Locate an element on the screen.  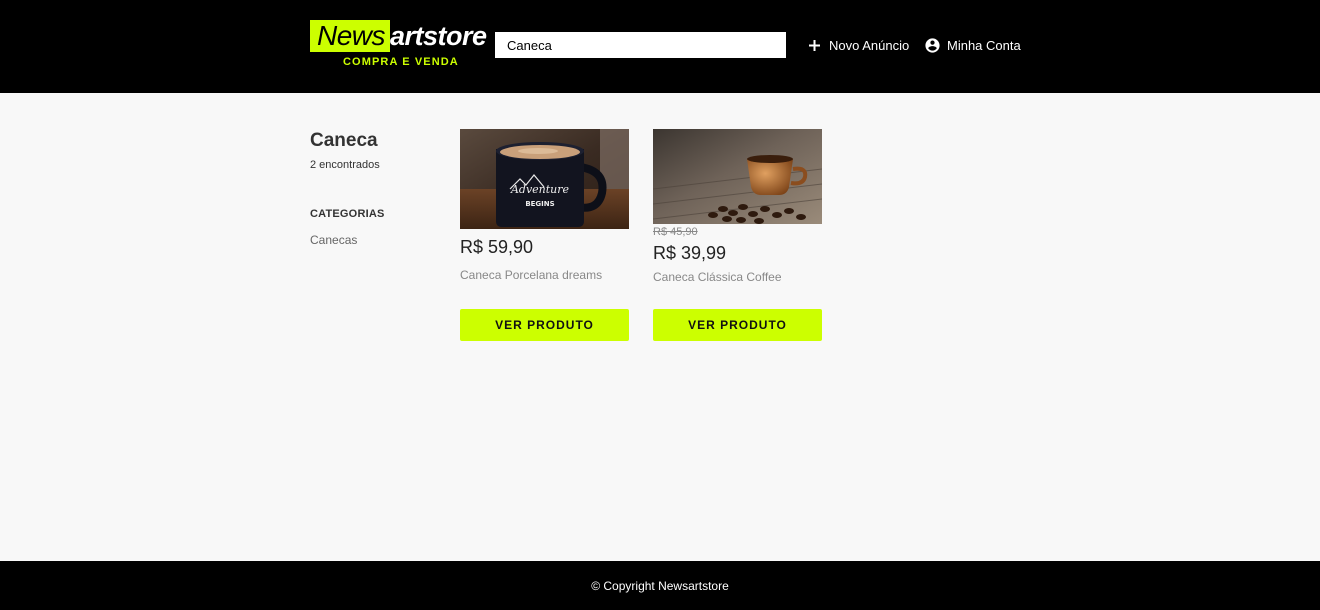
logo-tagline: COMPRA E VENDA is located at coordinates (401, 62).